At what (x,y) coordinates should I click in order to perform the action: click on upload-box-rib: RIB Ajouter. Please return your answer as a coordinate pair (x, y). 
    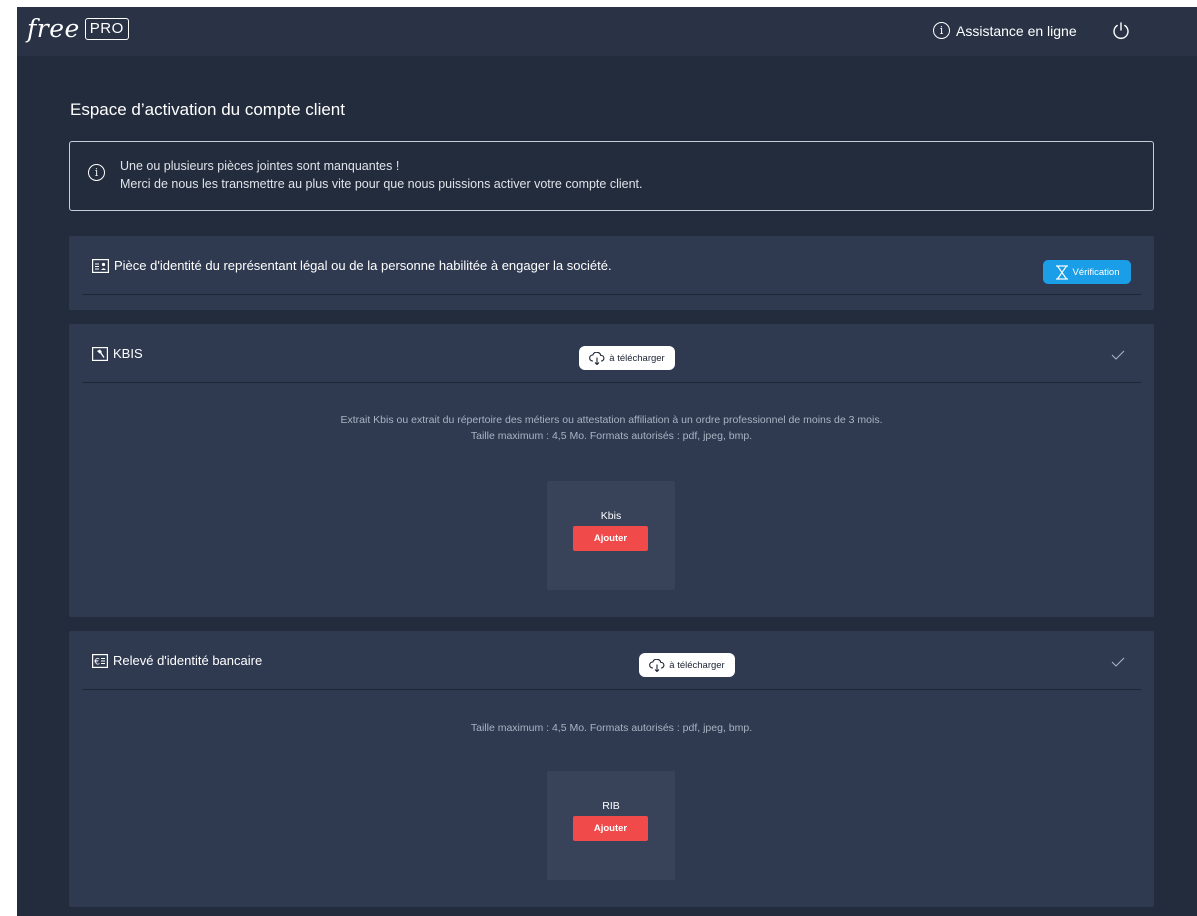
    Looking at the image, I should click on (611, 825).